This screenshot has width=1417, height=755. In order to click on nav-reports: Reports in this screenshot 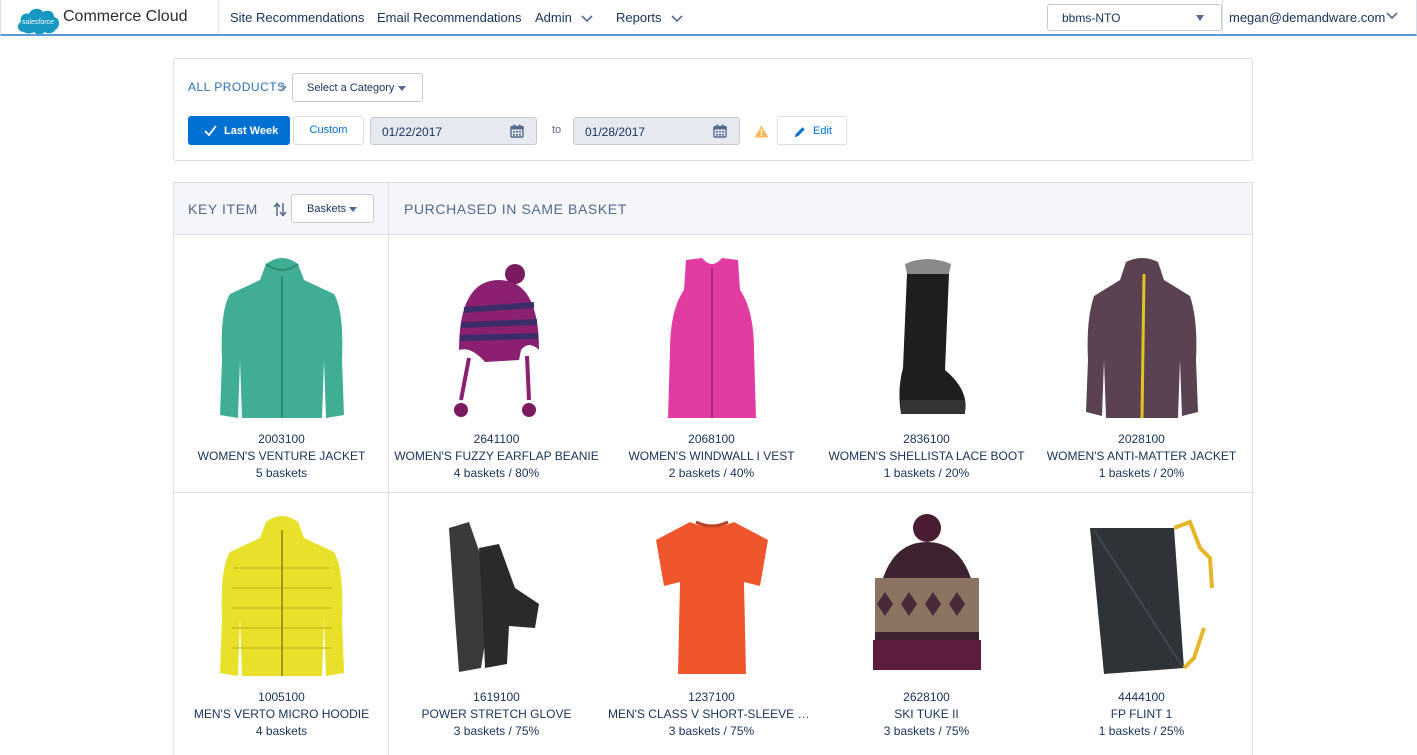, I will do `click(649, 17)`.